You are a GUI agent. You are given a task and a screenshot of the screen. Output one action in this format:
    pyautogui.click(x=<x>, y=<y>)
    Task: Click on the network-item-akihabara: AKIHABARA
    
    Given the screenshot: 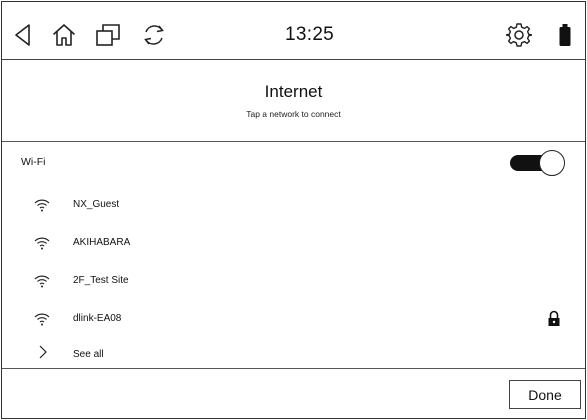 What is the action you would take?
    pyautogui.click(x=293, y=243)
    